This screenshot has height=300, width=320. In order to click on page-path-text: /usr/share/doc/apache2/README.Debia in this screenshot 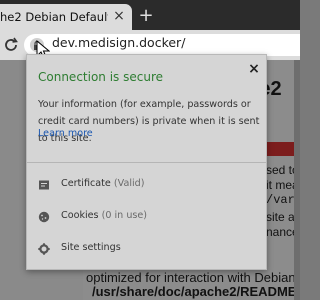, I will do `click(196, 291)`.